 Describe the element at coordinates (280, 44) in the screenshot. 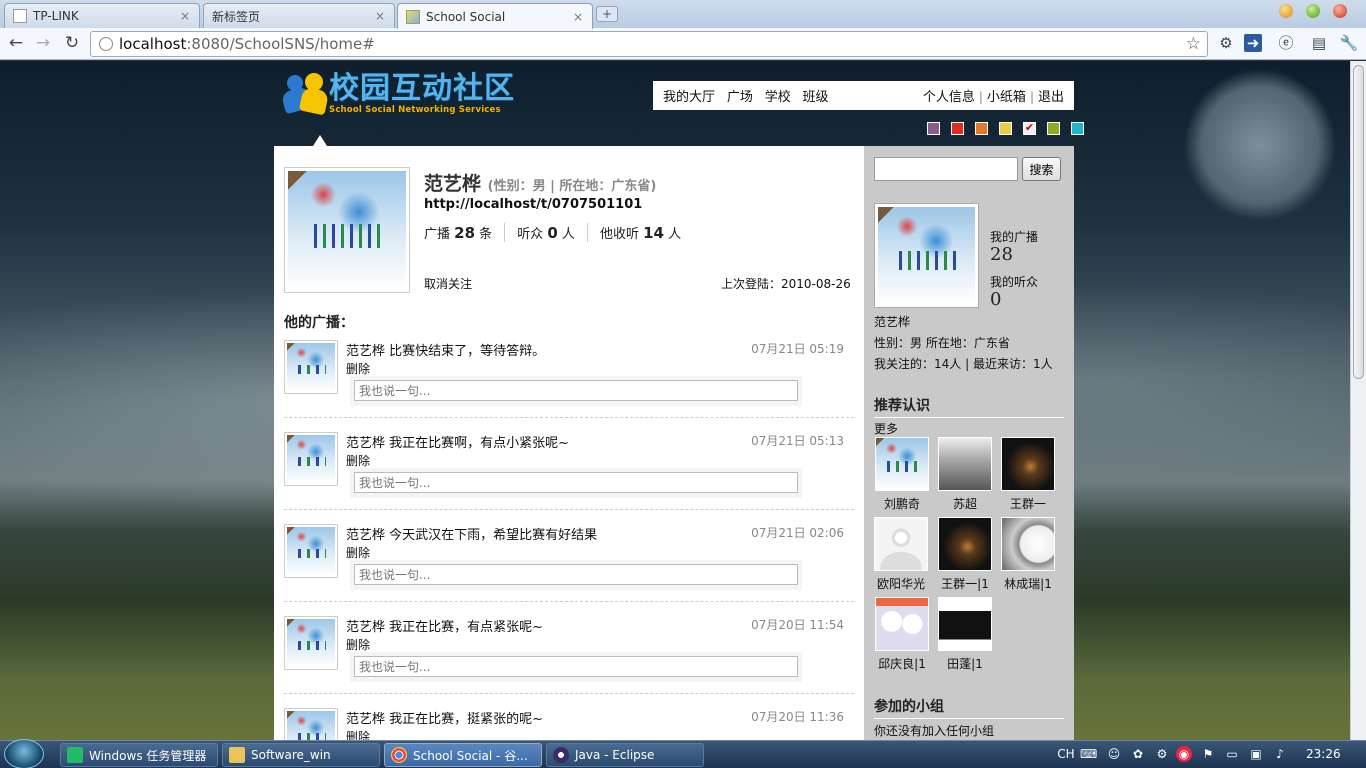

I see `url-path: :8080/SchoolSNS/home#` at that location.